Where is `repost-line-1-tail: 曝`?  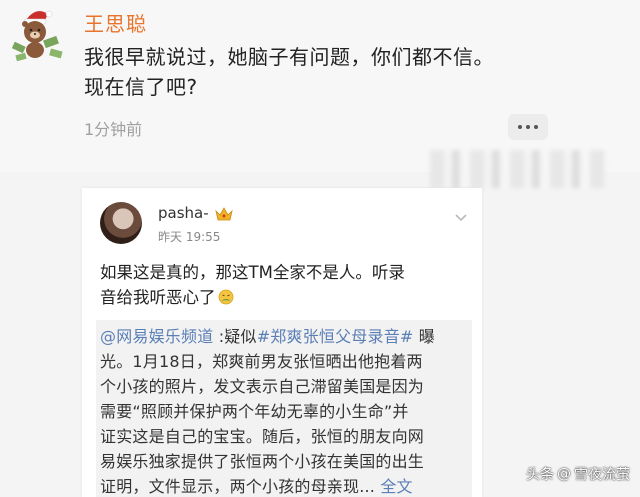 repost-line-1-tail: 曝 is located at coordinates (424, 336).